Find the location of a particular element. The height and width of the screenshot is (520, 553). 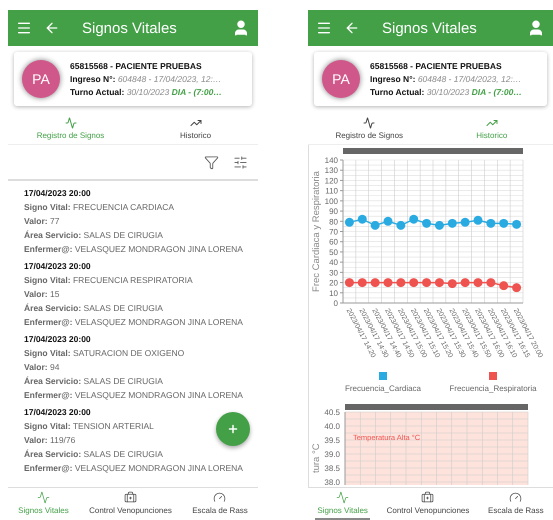

legend-label: Frecuencia_Respiratoria is located at coordinates (493, 388).